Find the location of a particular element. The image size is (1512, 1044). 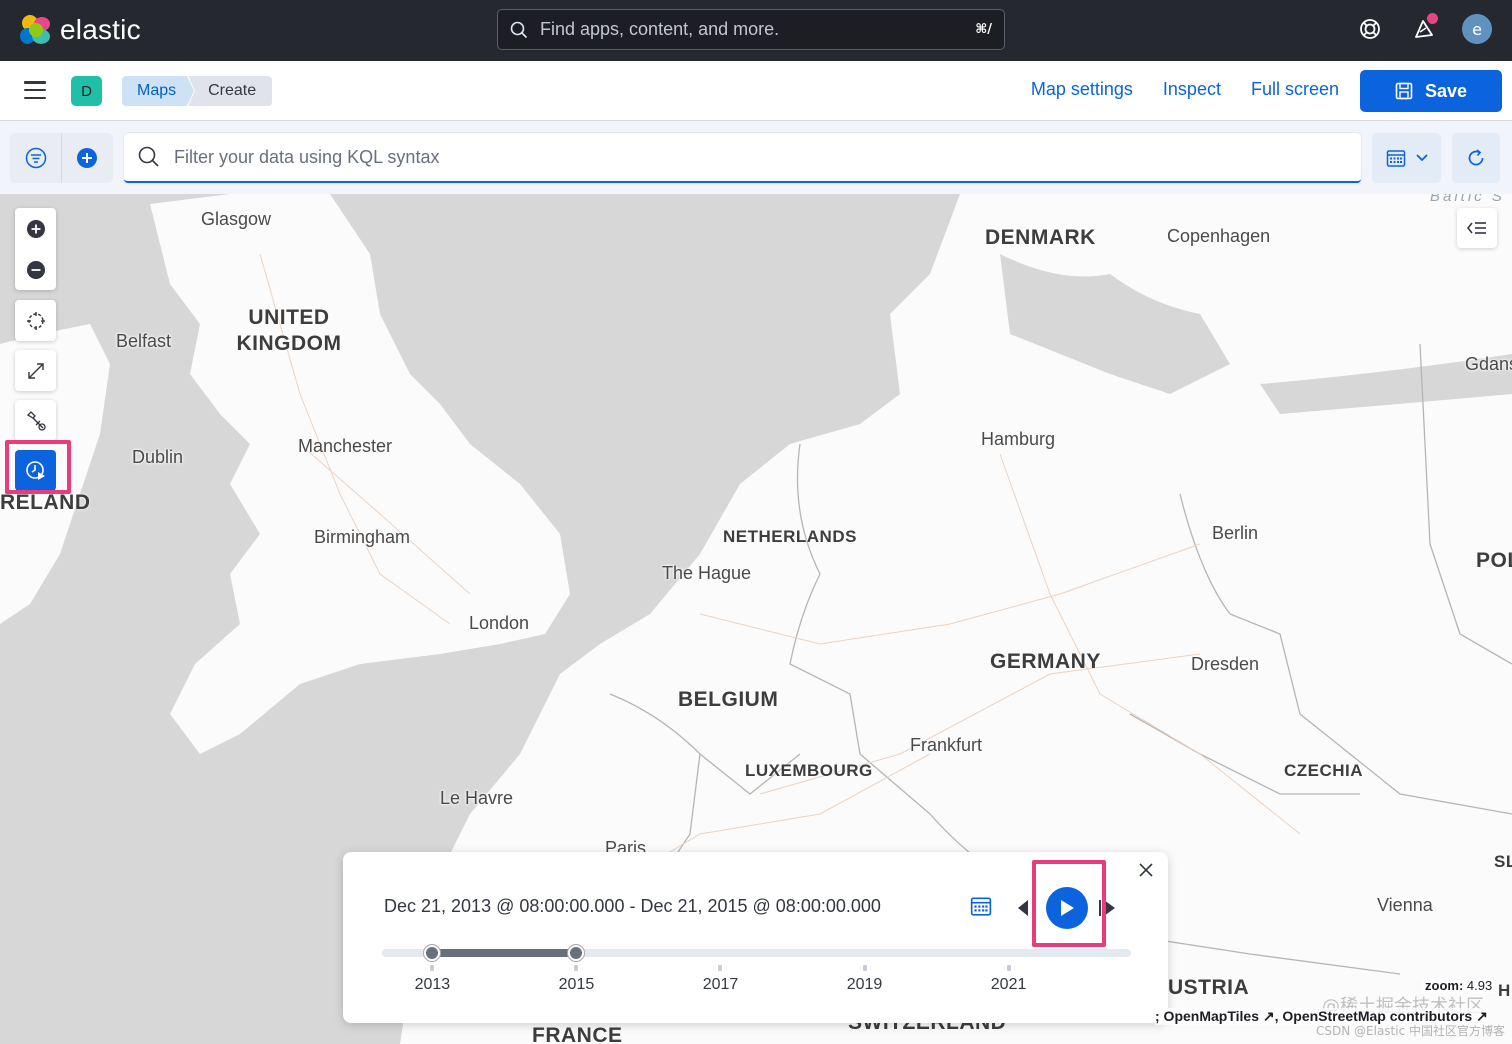

global-header: elastic ⌘/ e is located at coordinates (756, 30).